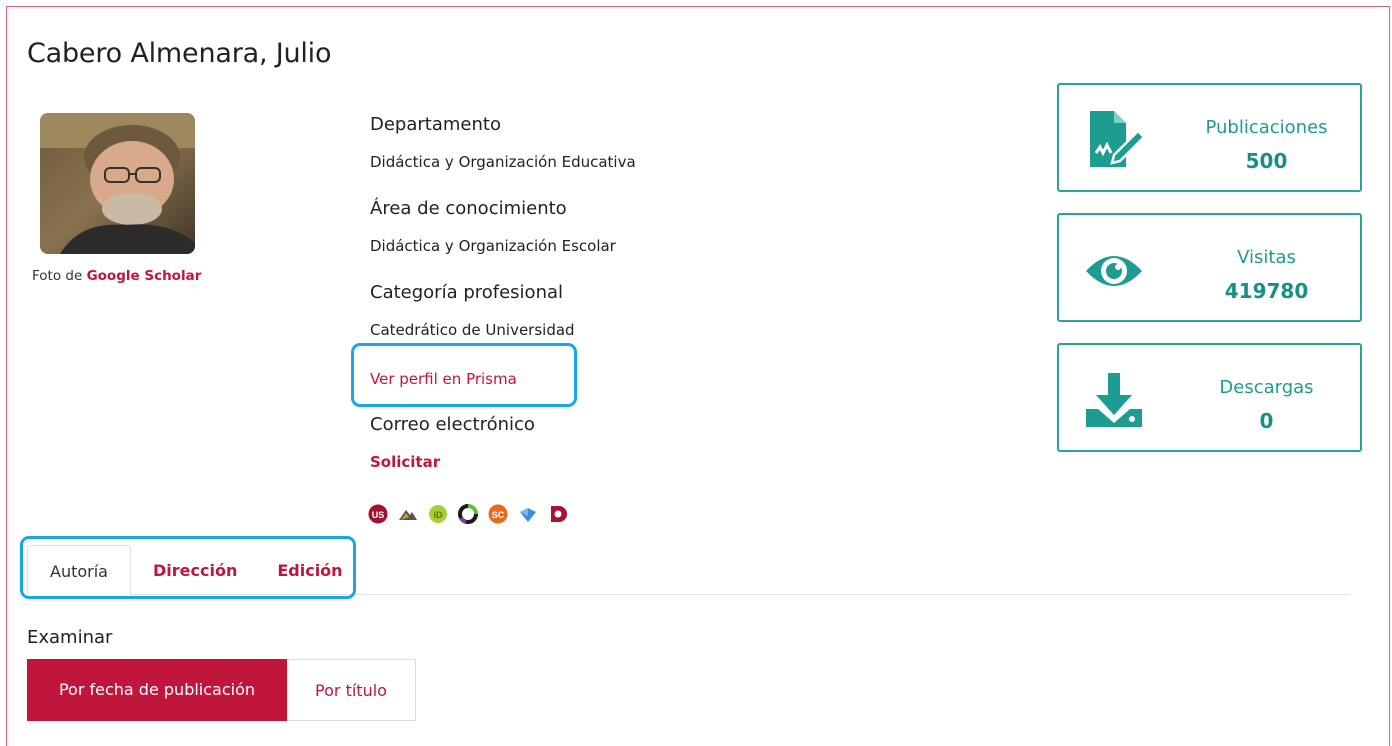 This screenshot has height=746, width=1392. What do you see at coordinates (1209, 267) in the screenshot?
I see `visits-stat: Visitas 419780` at bounding box center [1209, 267].